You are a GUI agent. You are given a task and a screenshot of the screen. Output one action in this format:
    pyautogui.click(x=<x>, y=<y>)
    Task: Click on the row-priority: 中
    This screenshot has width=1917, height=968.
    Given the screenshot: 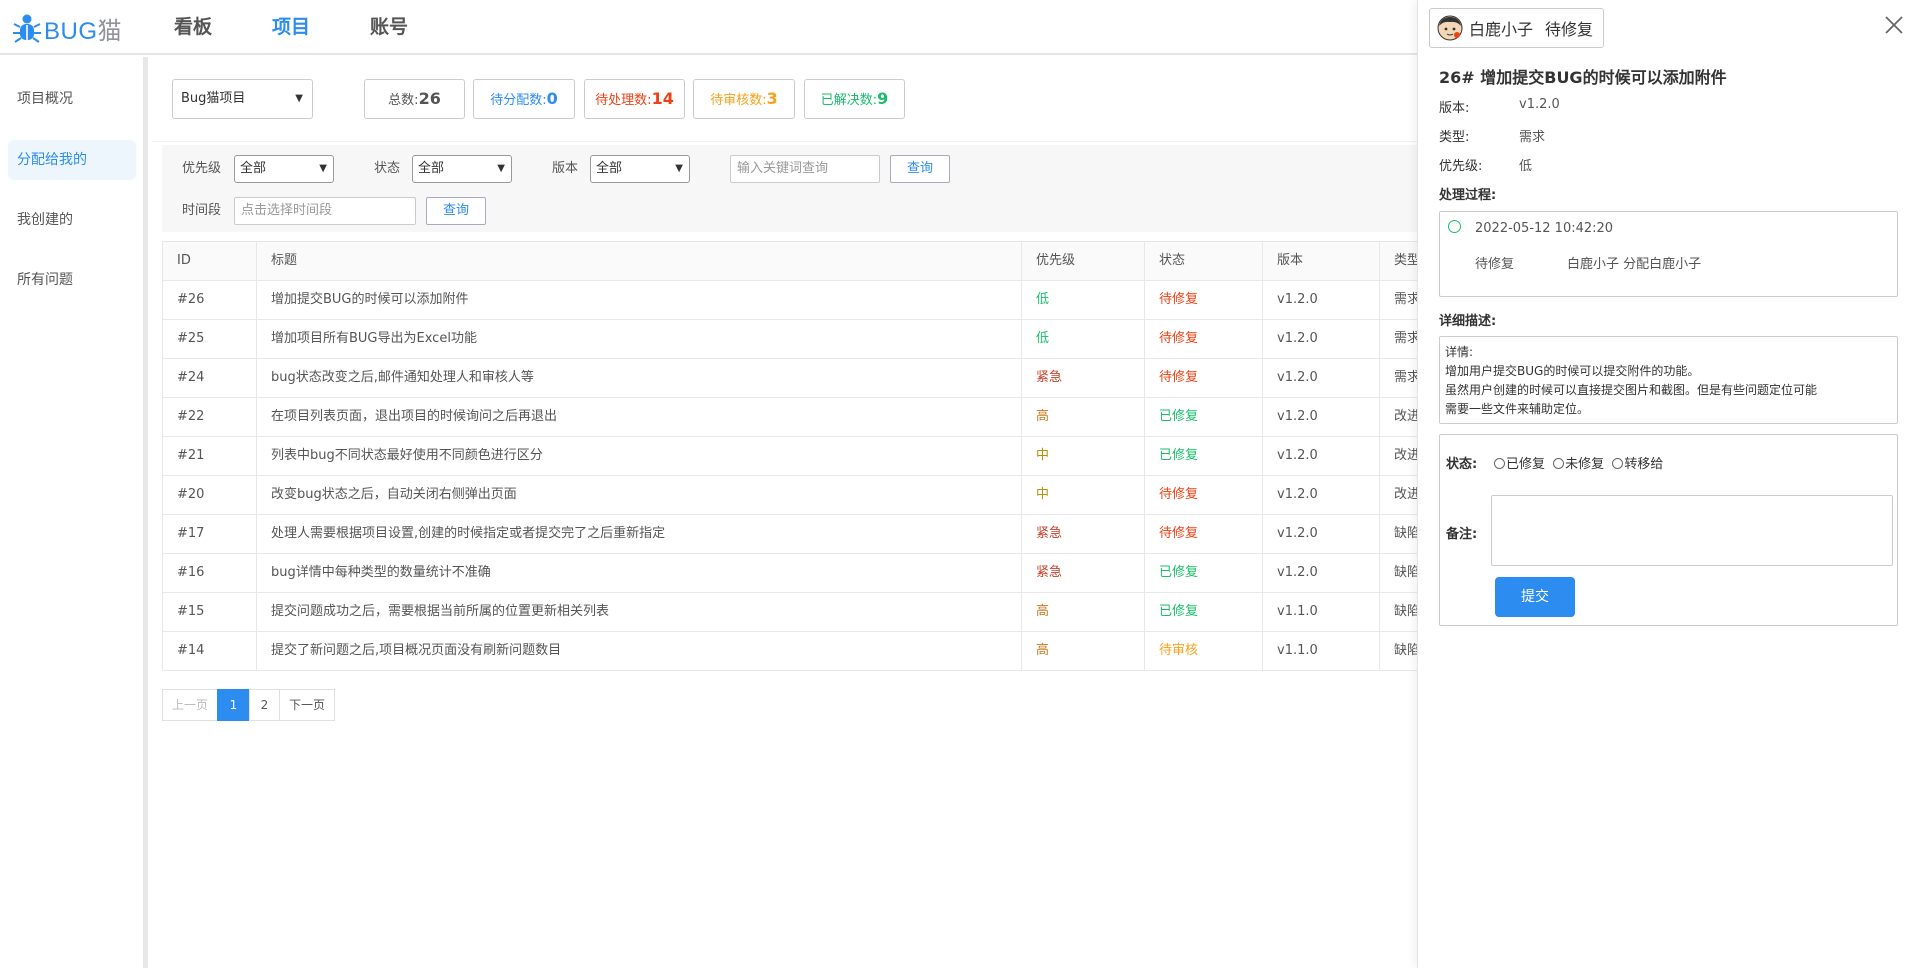 What is the action you would take?
    pyautogui.click(x=1083, y=456)
    